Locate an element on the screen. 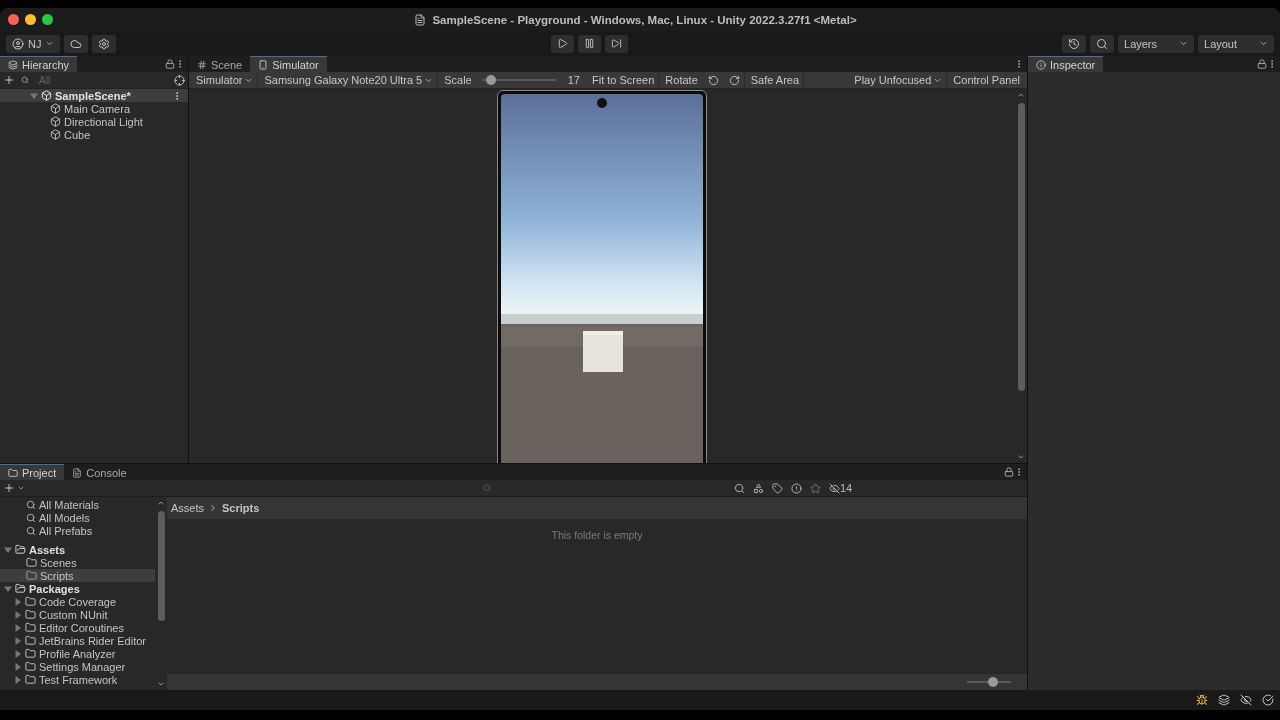  check-icon is located at coordinates (1268, 700).